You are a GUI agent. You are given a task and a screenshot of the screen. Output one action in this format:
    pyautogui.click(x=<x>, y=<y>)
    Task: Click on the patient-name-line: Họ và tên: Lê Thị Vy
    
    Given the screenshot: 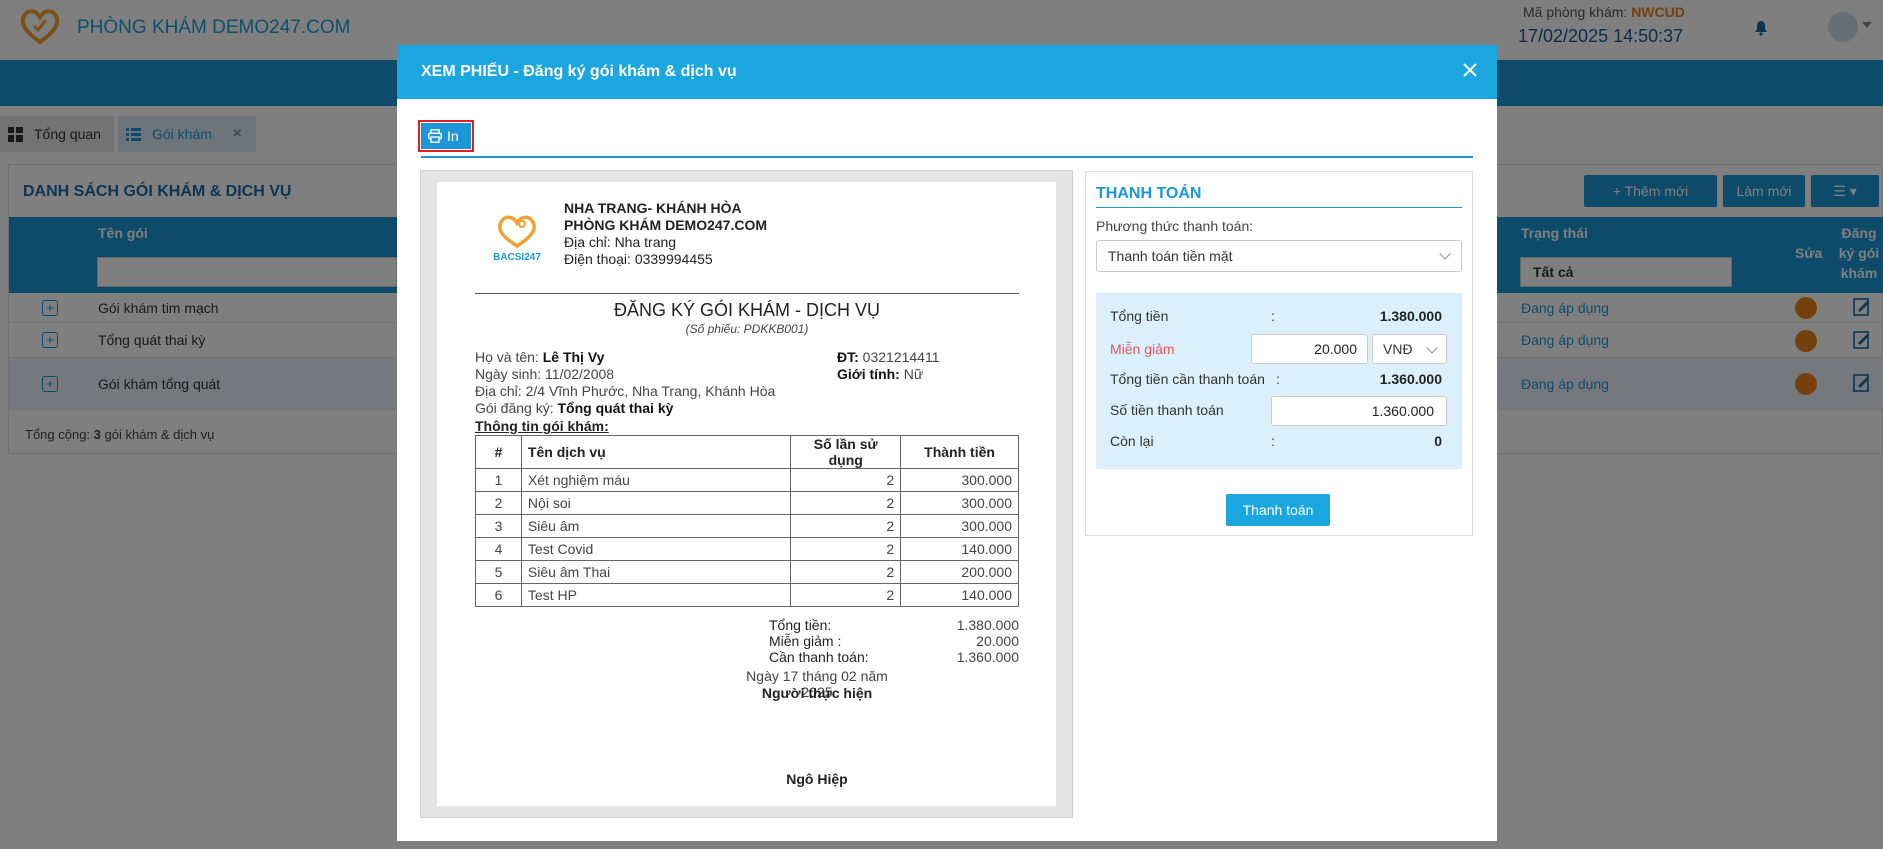 What is the action you would take?
    pyautogui.click(x=539, y=357)
    